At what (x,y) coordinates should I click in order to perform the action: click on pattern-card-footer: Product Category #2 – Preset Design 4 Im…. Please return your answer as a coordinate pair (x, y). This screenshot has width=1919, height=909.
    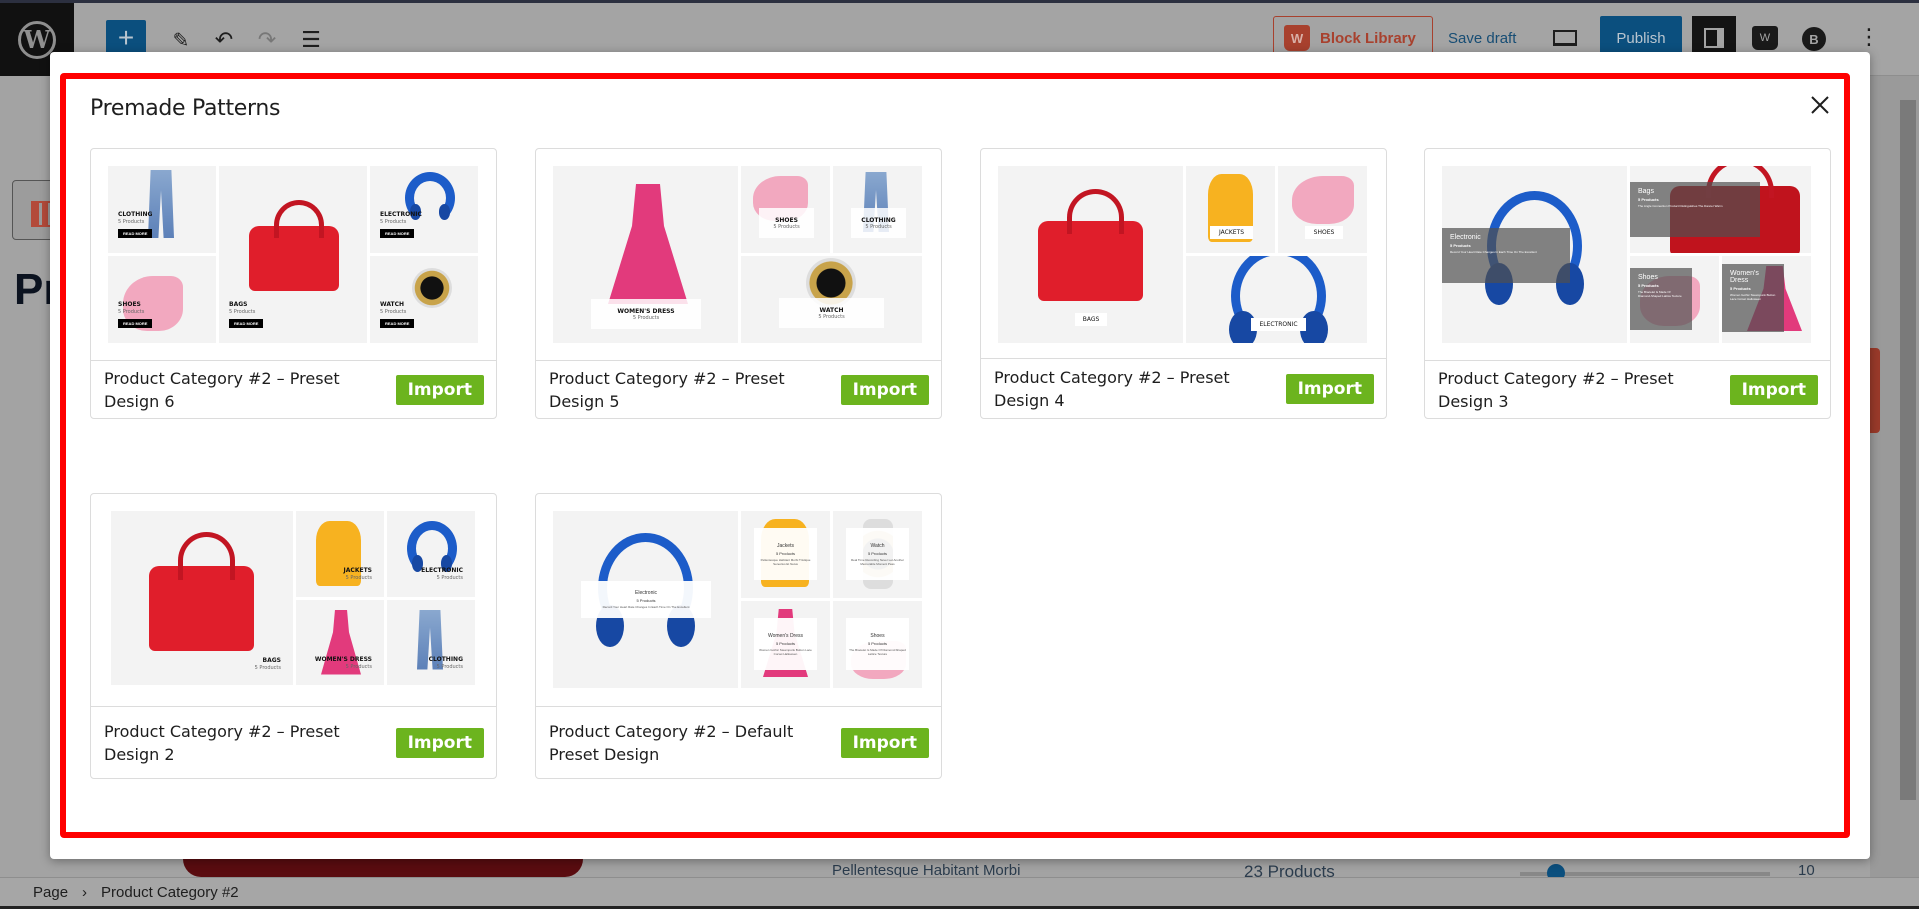
    Looking at the image, I should click on (1183, 388).